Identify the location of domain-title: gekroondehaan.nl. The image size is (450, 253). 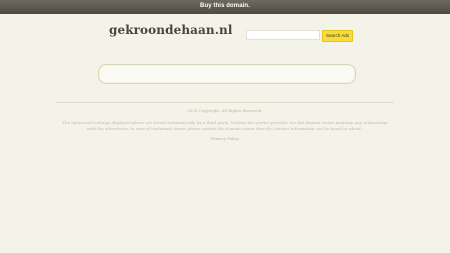
(171, 30).